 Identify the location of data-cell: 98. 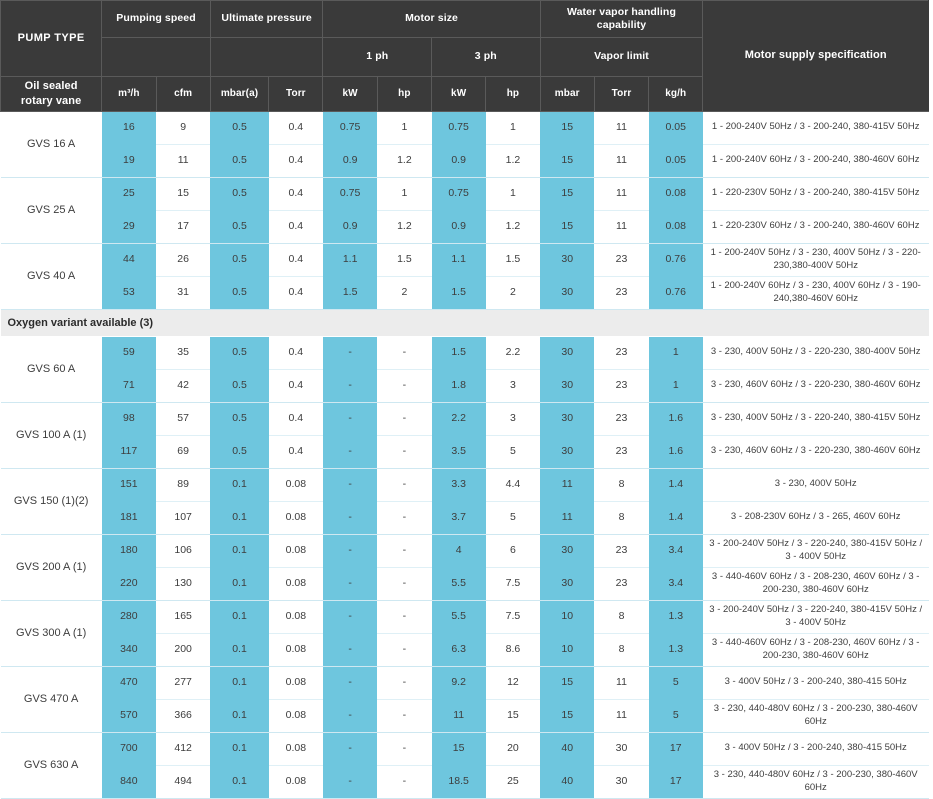
(128, 419).